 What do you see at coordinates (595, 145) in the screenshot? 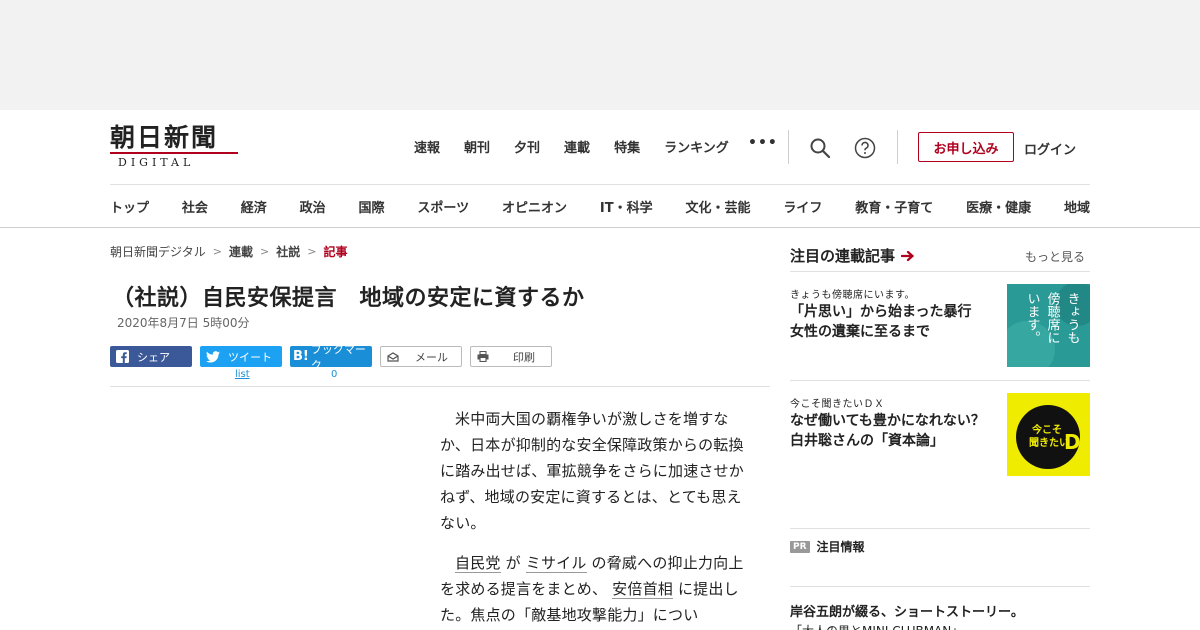
I see `top-nav: 速報 朝刊 夕刊 連載 特集 ランキング •••` at bounding box center [595, 145].